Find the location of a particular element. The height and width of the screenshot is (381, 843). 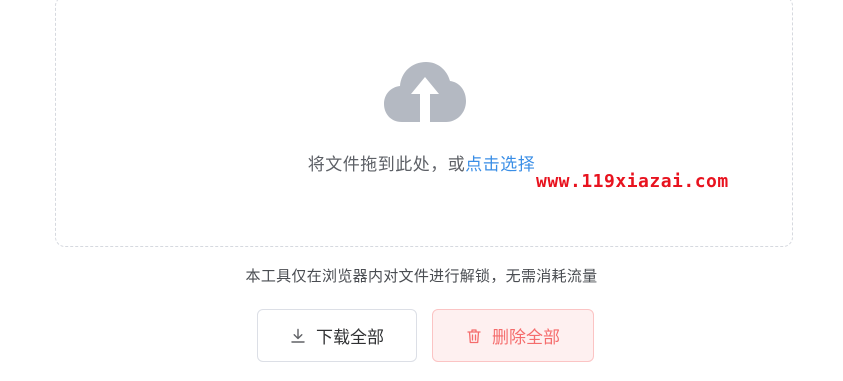

trash-icon is located at coordinates (474, 336).